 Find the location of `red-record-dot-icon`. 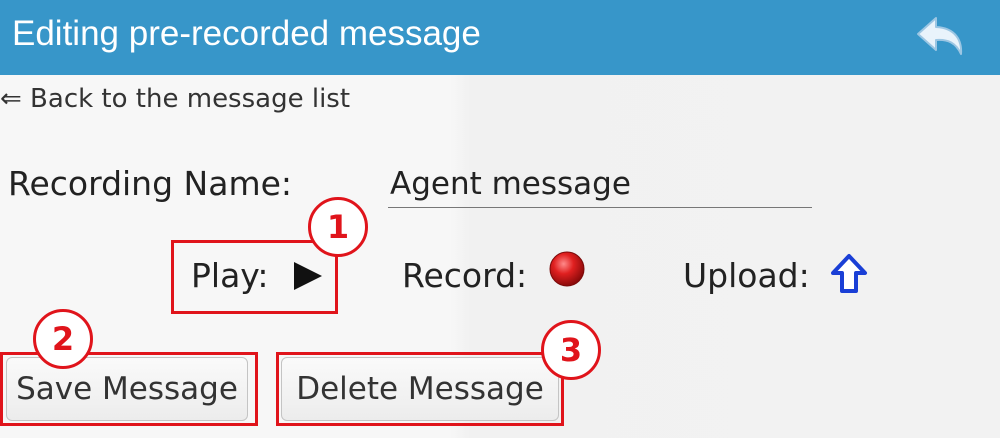

red-record-dot-icon is located at coordinates (567, 269).